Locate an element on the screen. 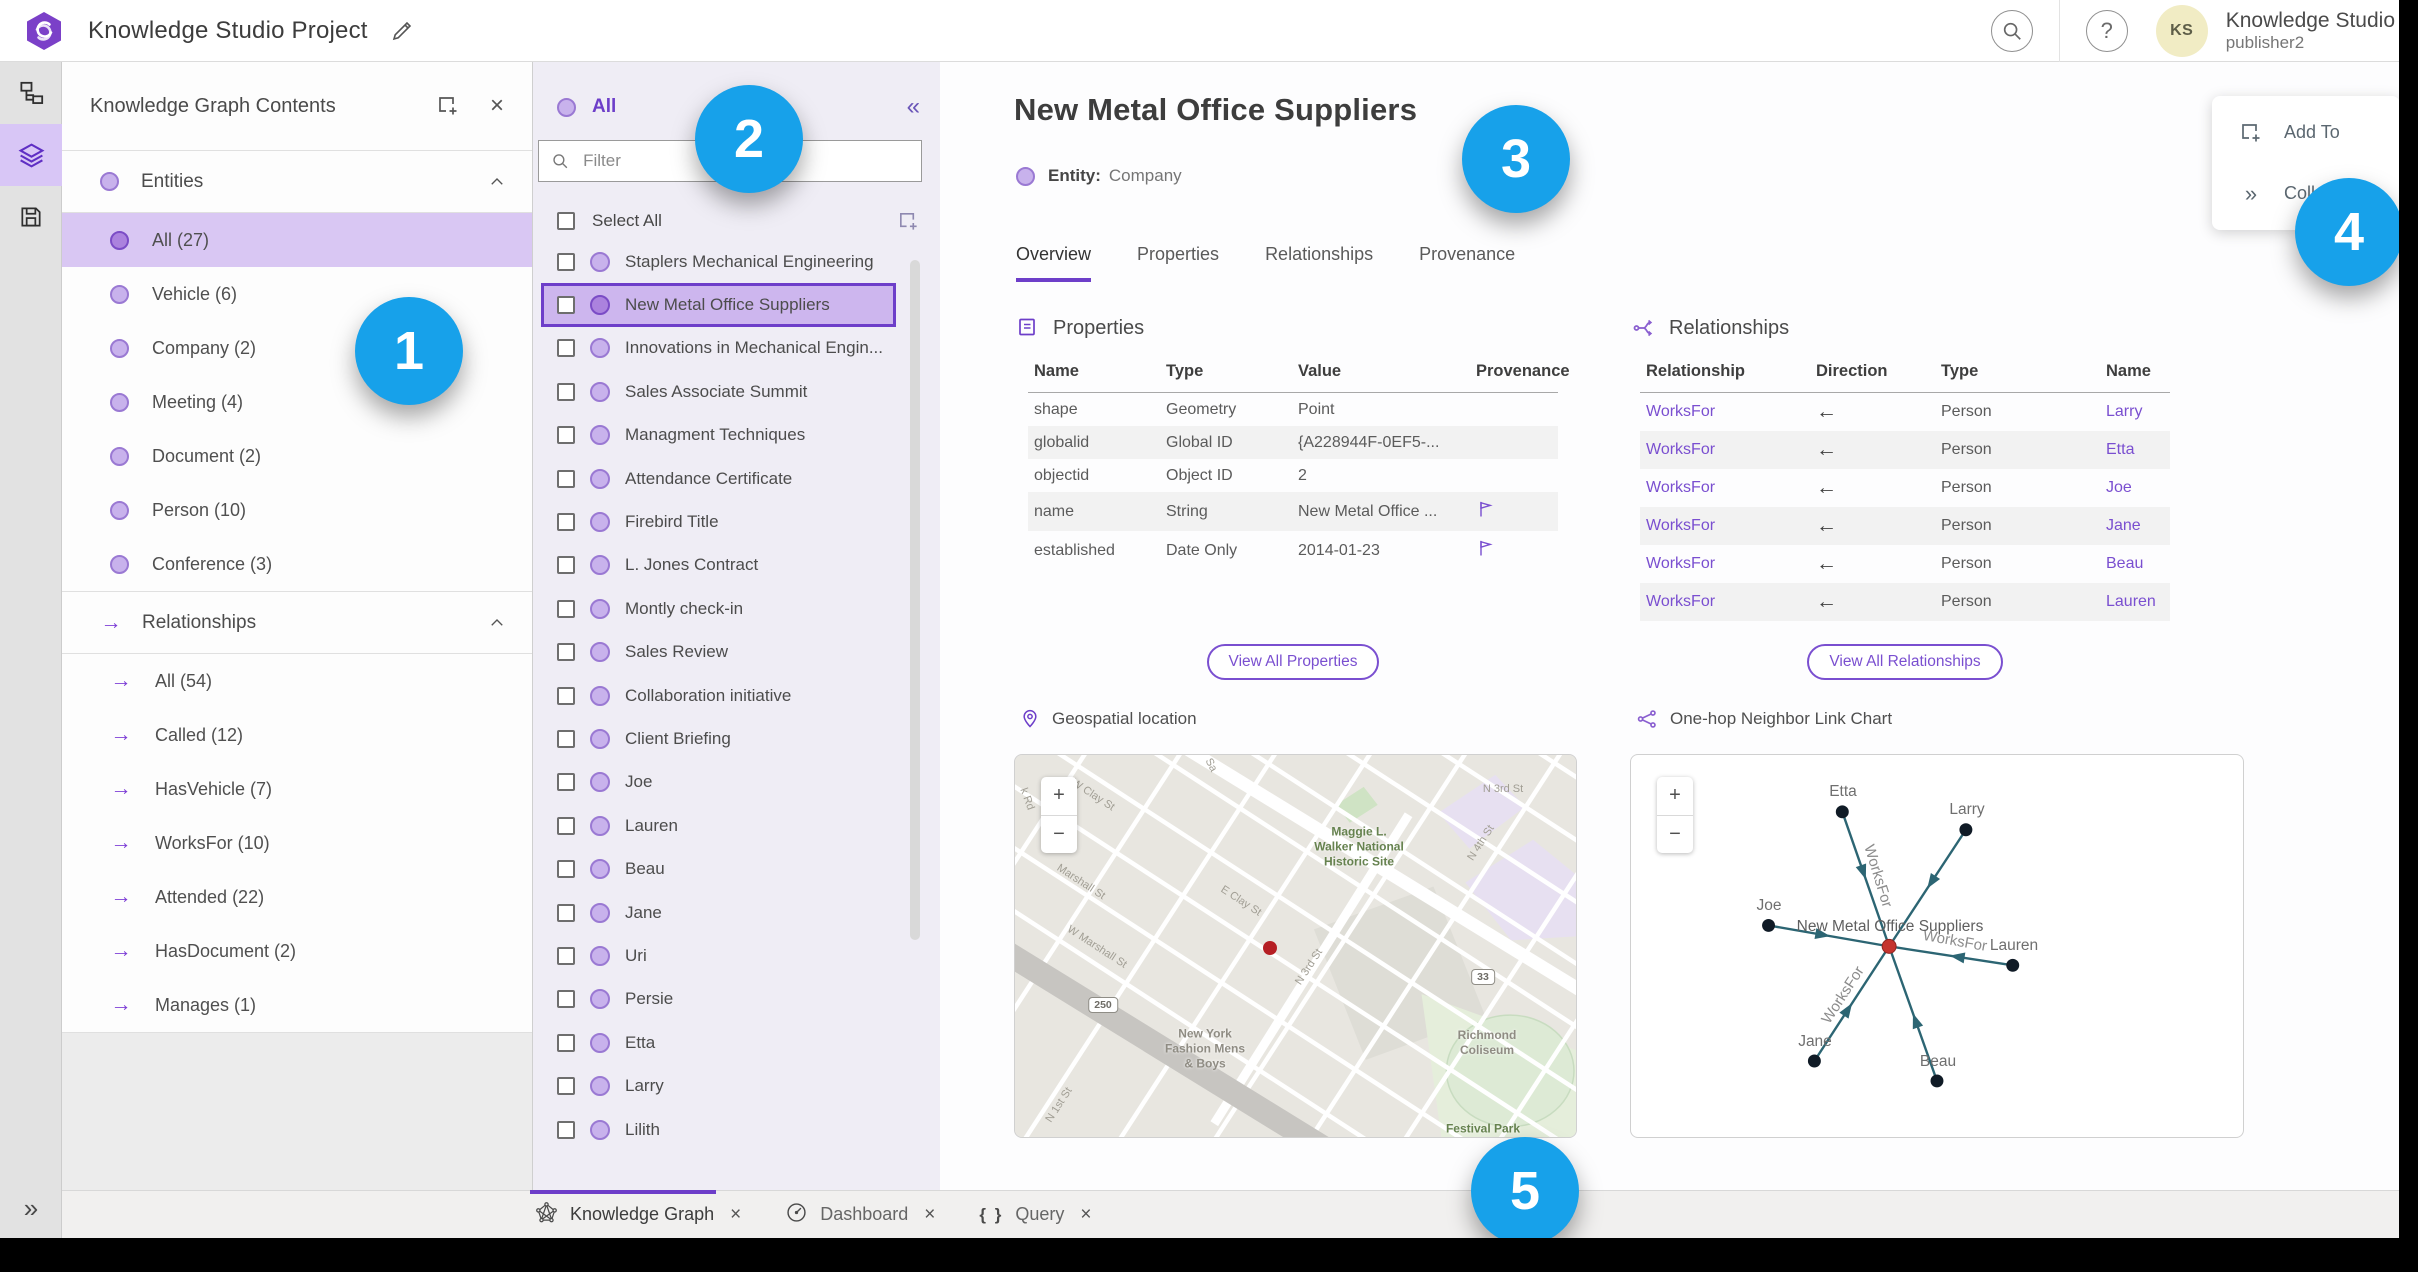  graph-list-item: Client Briefing is located at coordinates (736, 738).